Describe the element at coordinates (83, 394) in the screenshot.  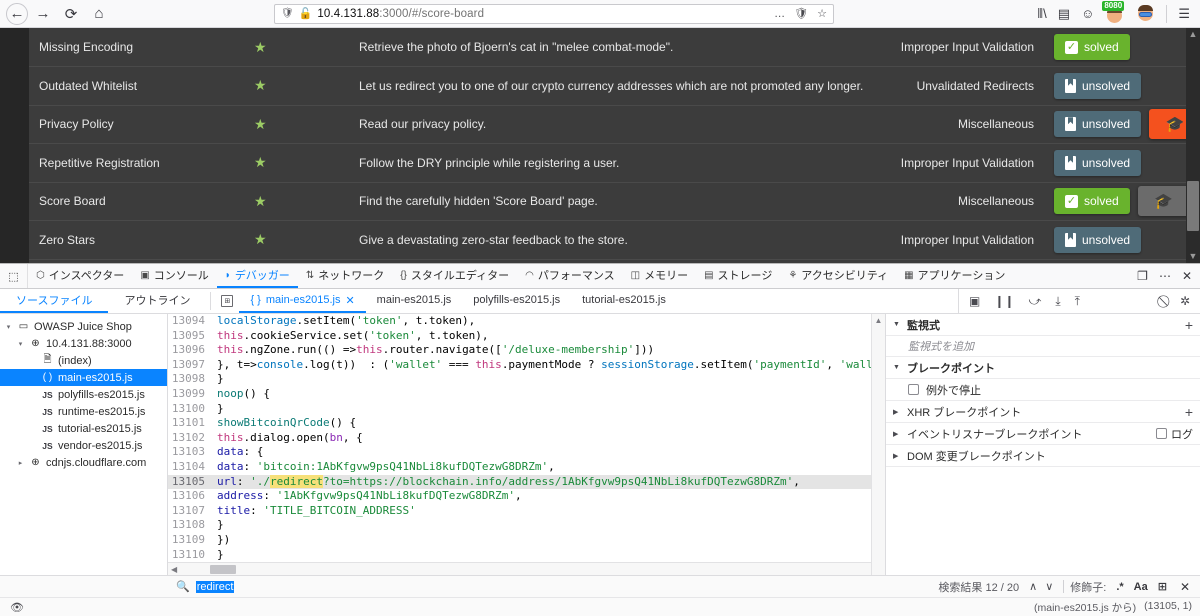
I see `source-tree-item-5: JS polyfills-es2015.js` at that location.